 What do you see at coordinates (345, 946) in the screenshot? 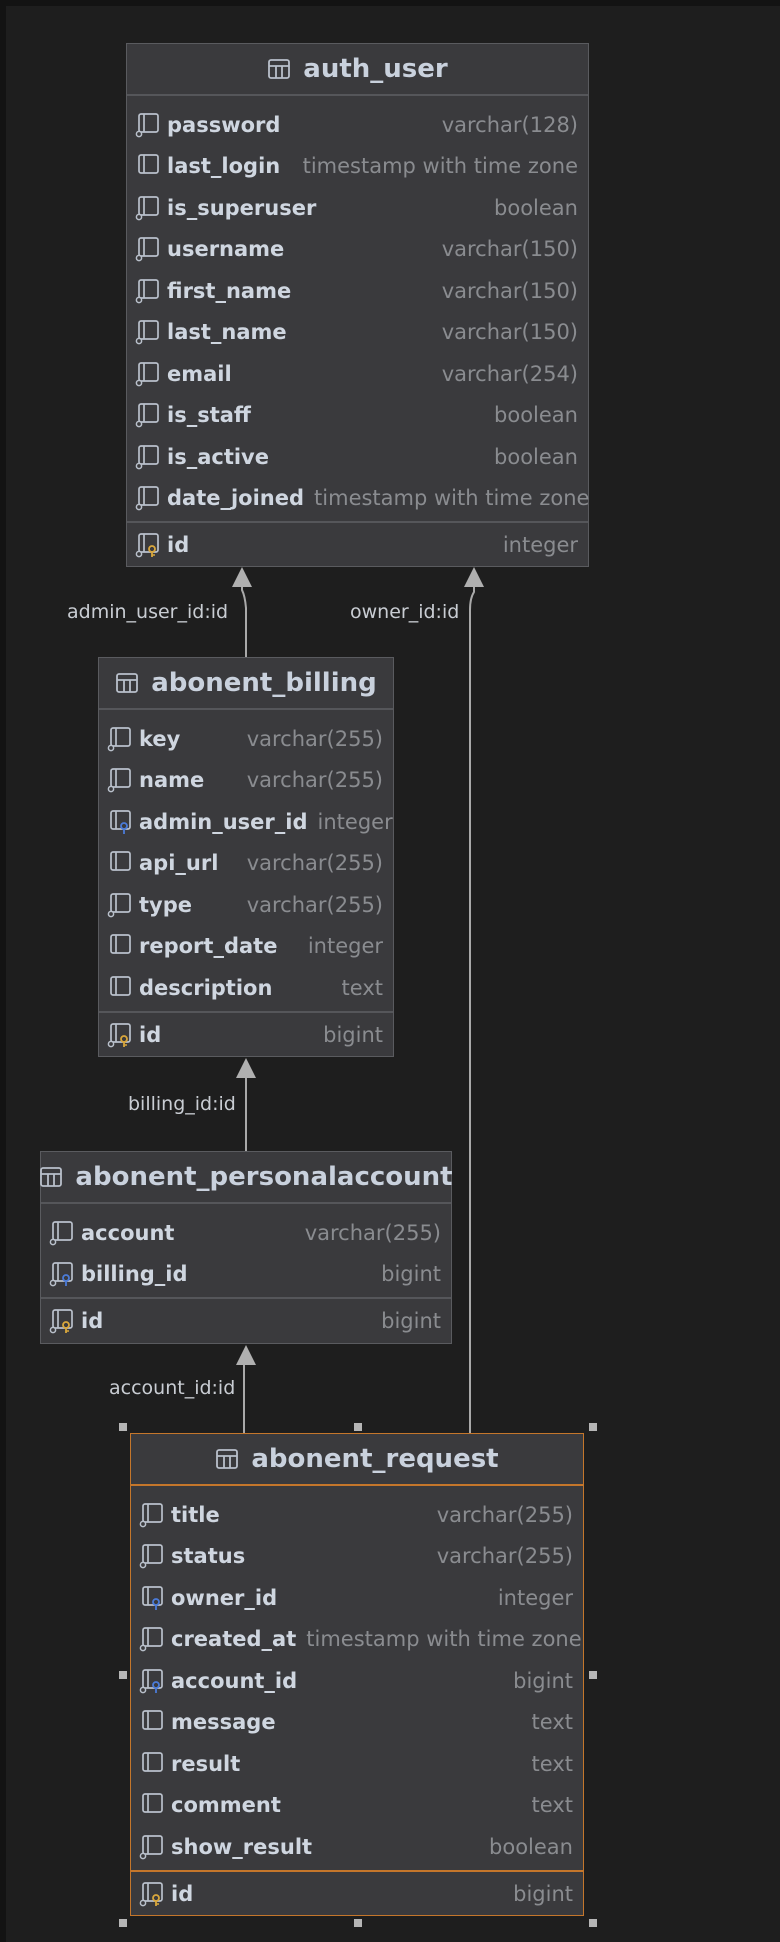
I see `column-type: integer` at bounding box center [345, 946].